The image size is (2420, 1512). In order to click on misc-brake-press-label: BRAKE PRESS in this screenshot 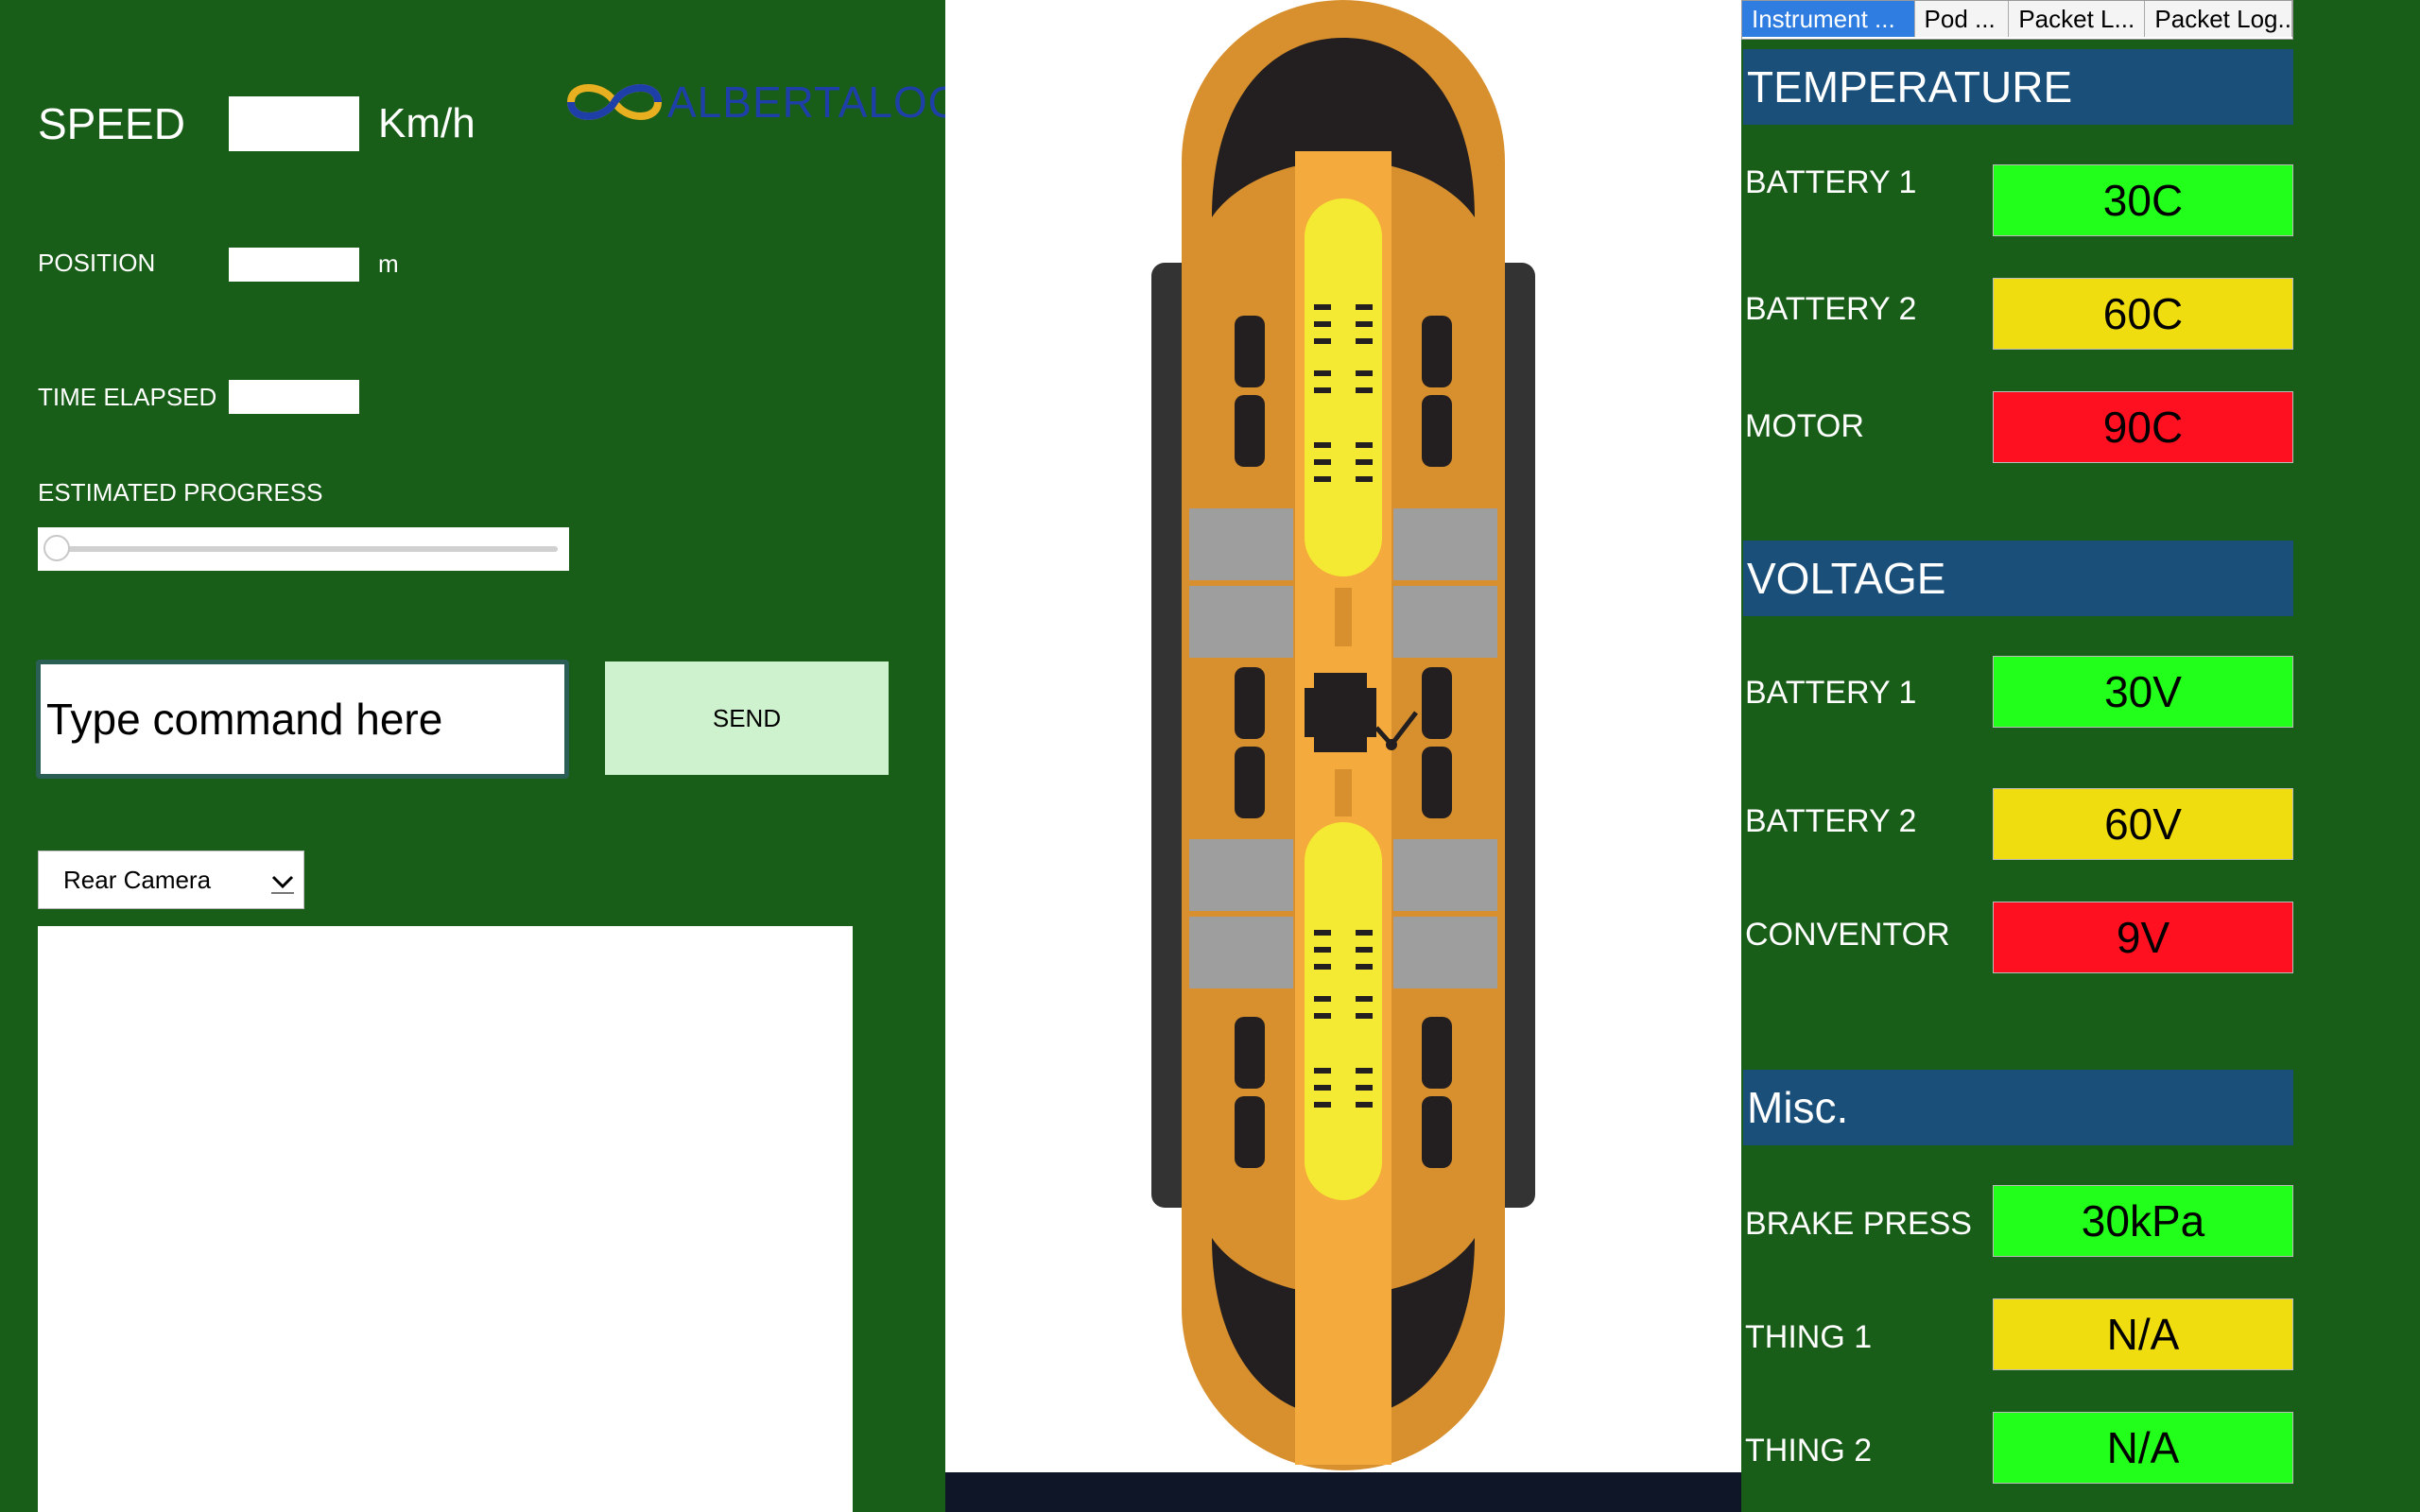, I will do `click(1858, 1224)`.